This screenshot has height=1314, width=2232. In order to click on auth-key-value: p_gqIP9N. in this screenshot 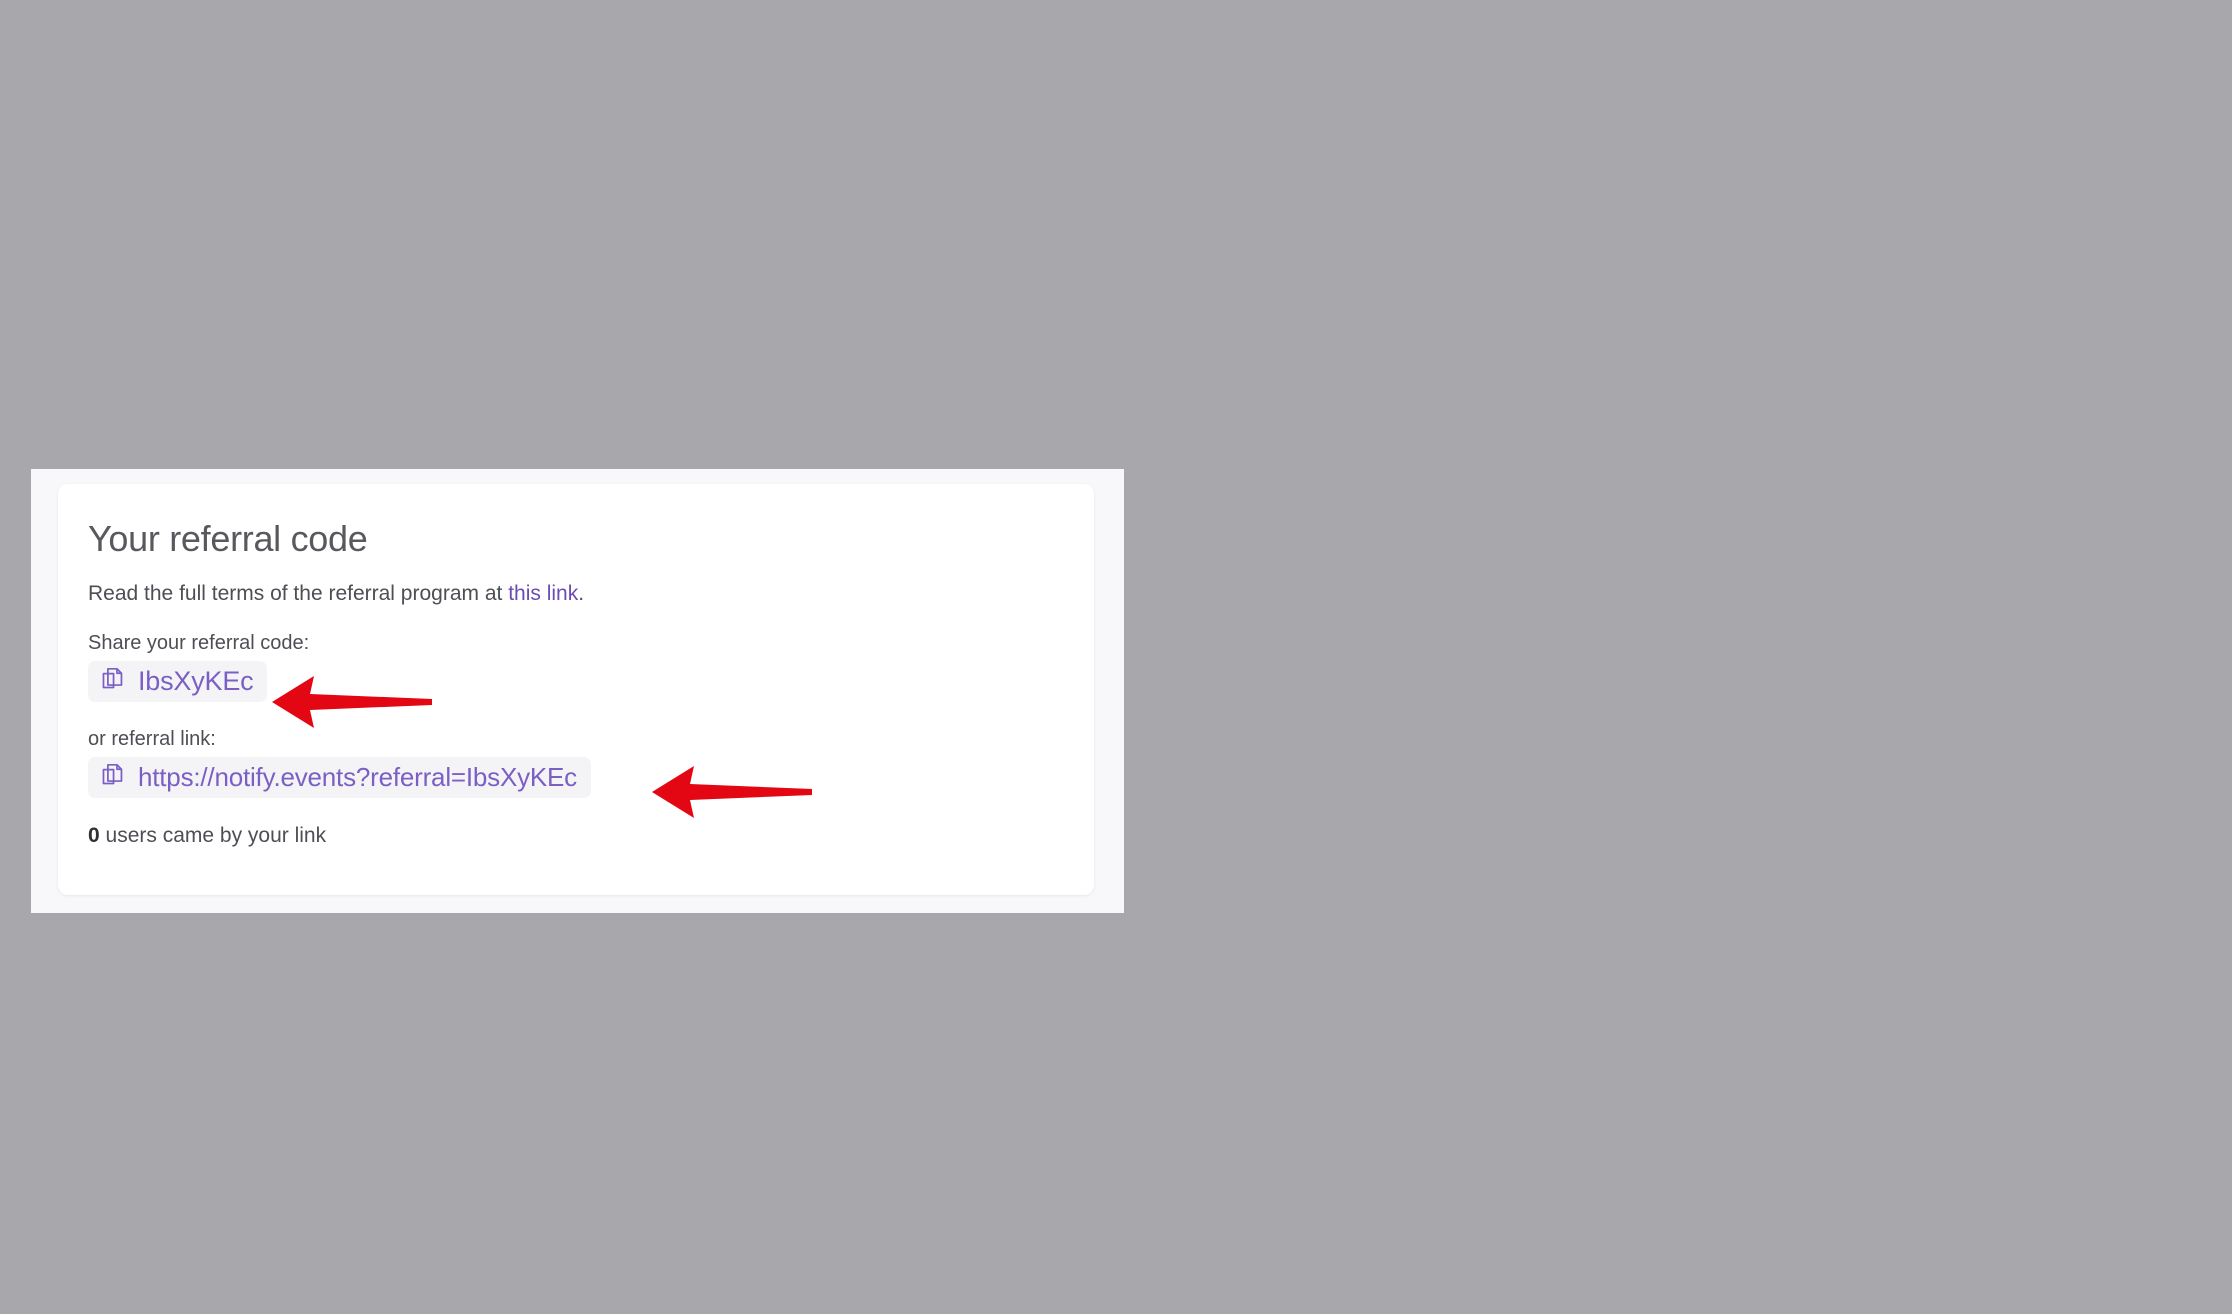, I will do `click(202, 1138)`.